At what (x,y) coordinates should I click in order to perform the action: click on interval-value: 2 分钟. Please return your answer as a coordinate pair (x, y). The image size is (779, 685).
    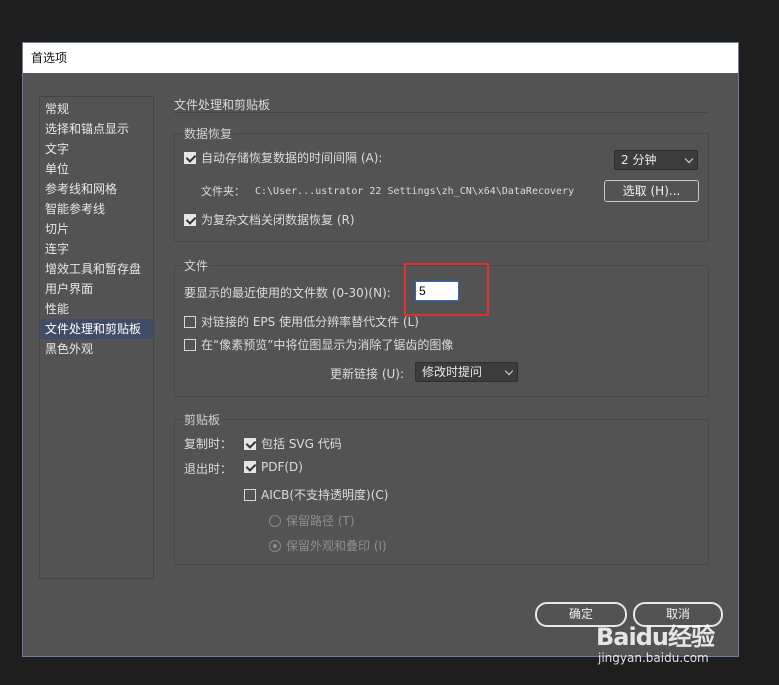
    Looking at the image, I should click on (639, 160).